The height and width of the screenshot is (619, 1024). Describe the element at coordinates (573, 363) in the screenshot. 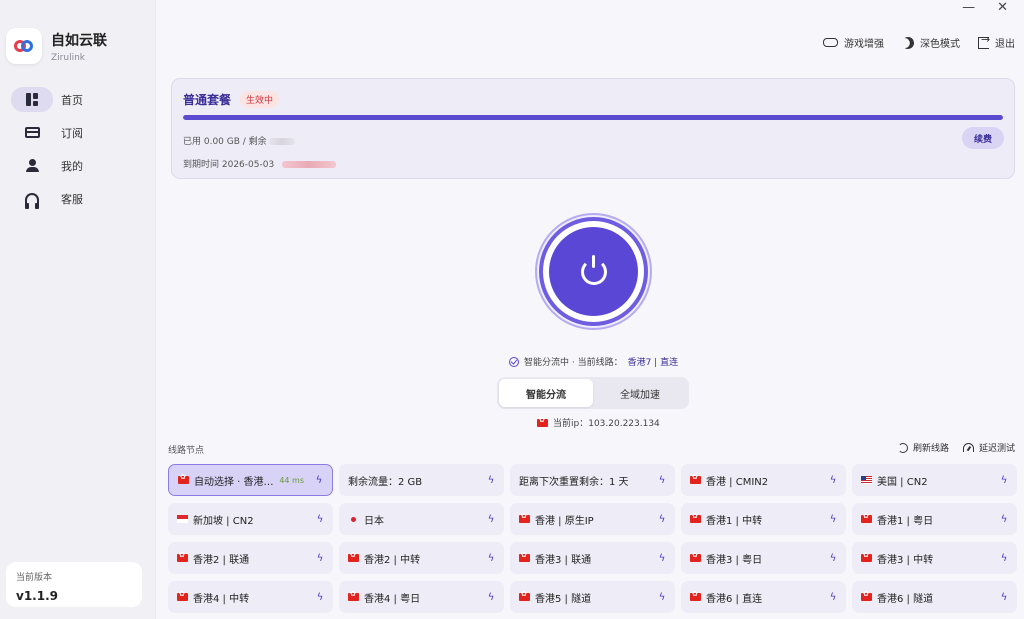

I see `status-prefix: 智能分流中 · 当前线路：` at that location.